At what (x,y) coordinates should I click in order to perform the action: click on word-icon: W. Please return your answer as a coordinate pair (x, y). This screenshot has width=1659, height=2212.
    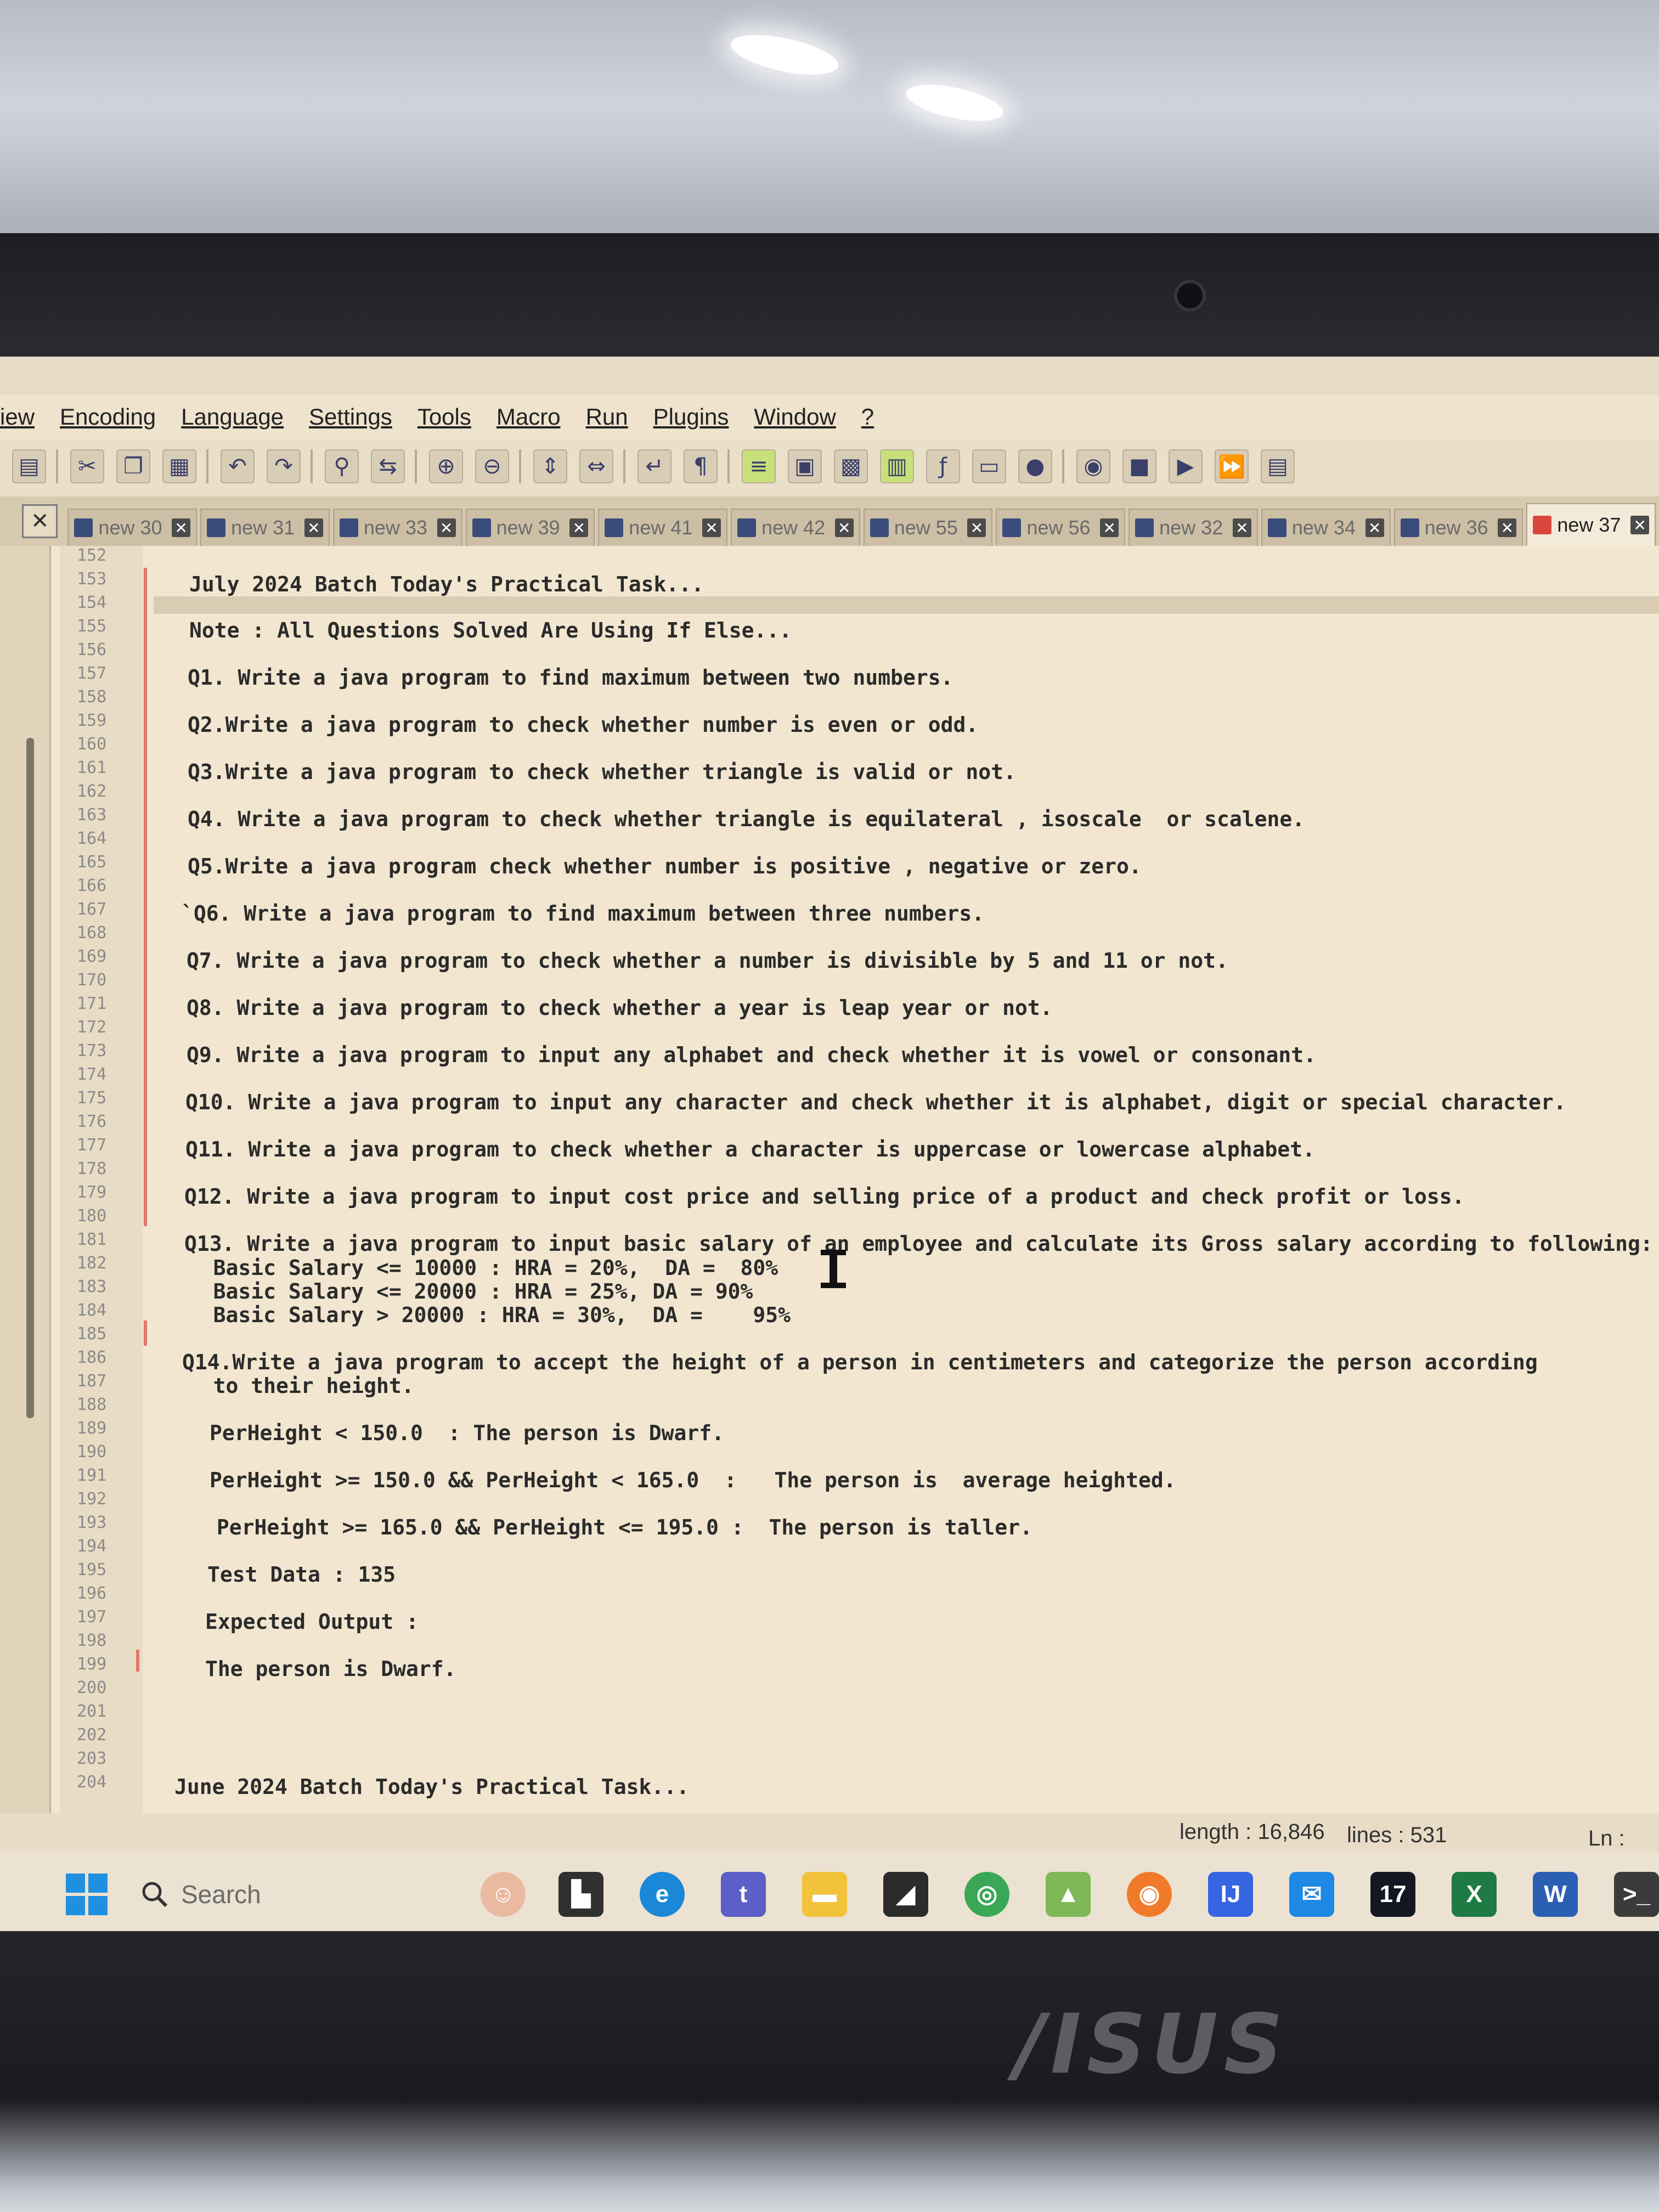
    Looking at the image, I should click on (1555, 1894).